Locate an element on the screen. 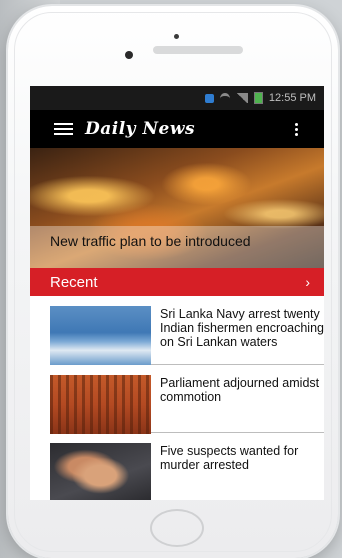 Image resolution: width=342 pixels, height=558 pixels. front-camera is located at coordinates (176, 36).